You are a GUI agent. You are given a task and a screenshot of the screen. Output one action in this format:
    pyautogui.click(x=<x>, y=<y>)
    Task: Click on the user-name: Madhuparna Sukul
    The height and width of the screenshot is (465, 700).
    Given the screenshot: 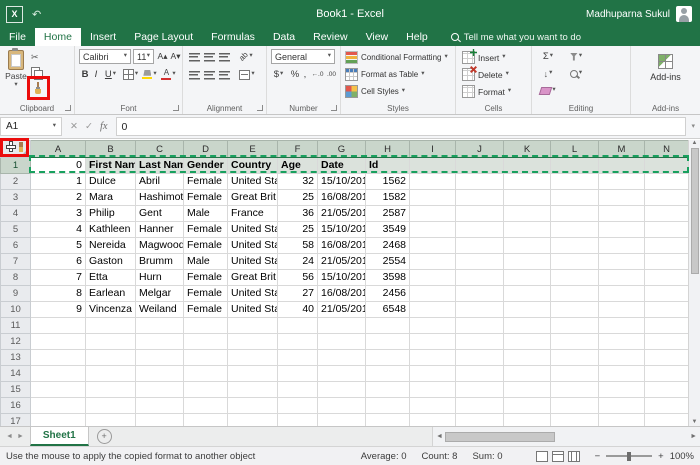 What is the action you would take?
    pyautogui.click(x=628, y=14)
    